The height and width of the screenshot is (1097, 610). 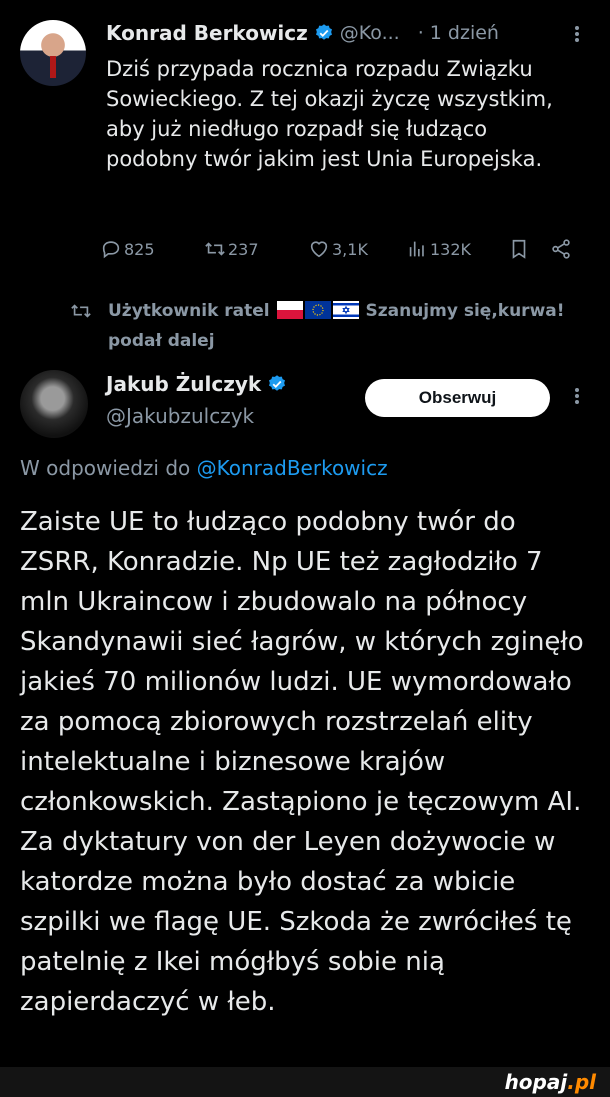 What do you see at coordinates (289, 310) in the screenshot?
I see `poland-flag-icon` at bounding box center [289, 310].